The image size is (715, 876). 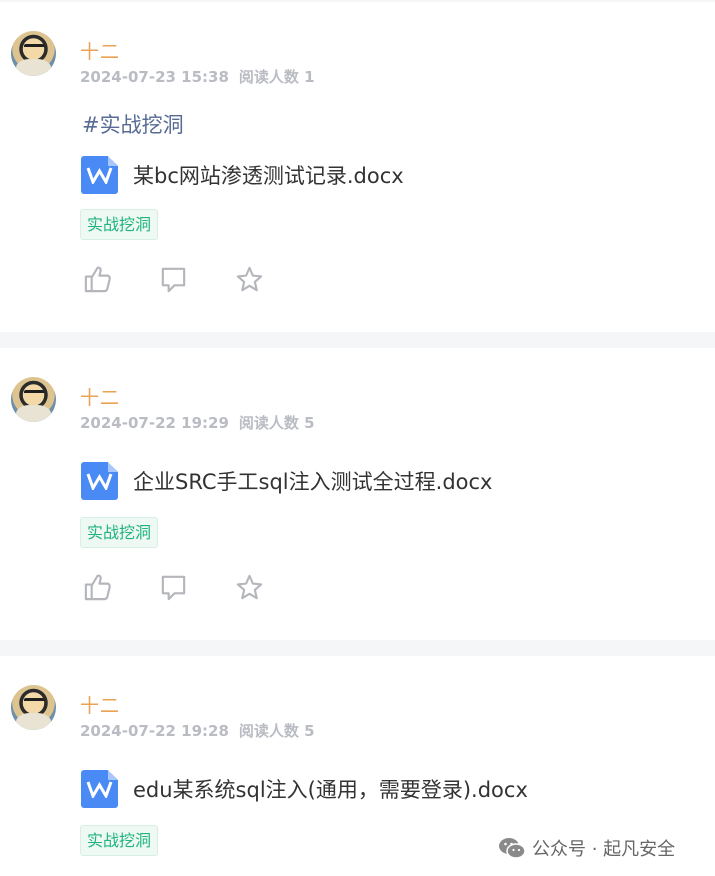 What do you see at coordinates (604, 849) in the screenshot?
I see `watermark-text: 公众号 · 起凡安全` at bounding box center [604, 849].